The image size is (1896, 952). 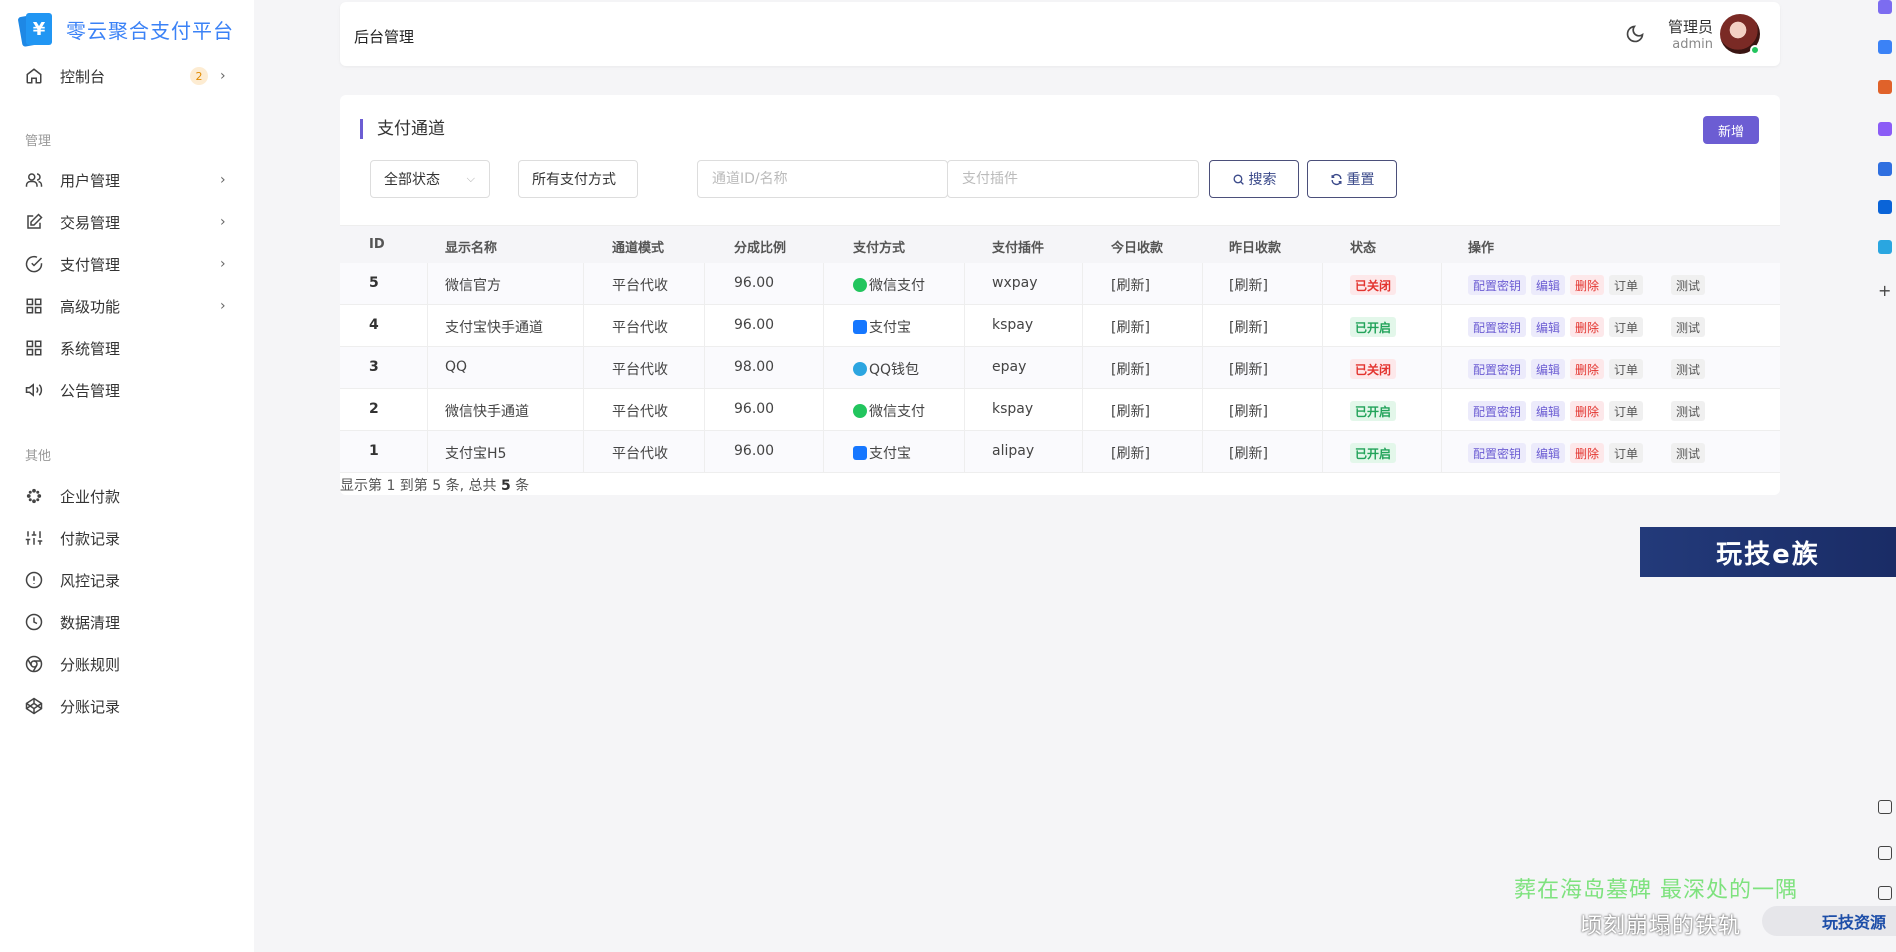 I want to click on plus-icon: +, so click(x=1885, y=291).